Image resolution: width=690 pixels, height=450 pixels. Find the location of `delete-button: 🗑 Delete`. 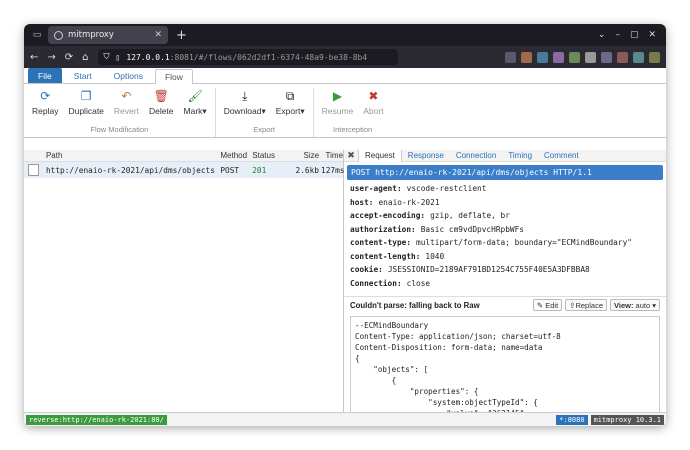

delete-button: 🗑 Delete is located at coordinates (161, 106).